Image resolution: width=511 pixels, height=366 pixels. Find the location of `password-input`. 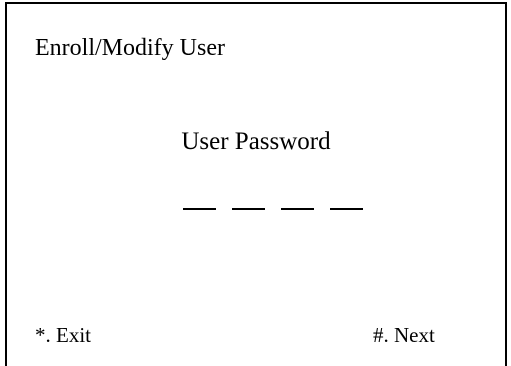

password-input is located at coordinates (273, 209).